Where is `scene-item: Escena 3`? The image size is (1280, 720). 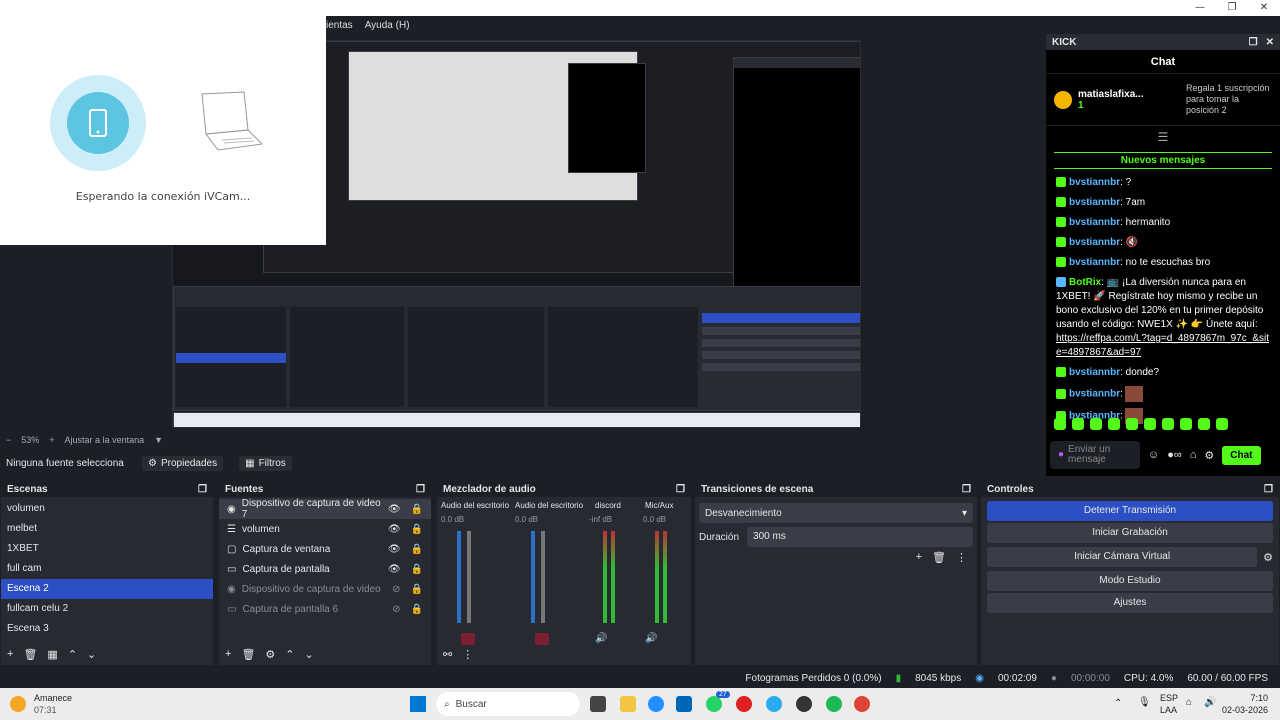
scene-item: Escena 3 is located at coordinates (107, 629).